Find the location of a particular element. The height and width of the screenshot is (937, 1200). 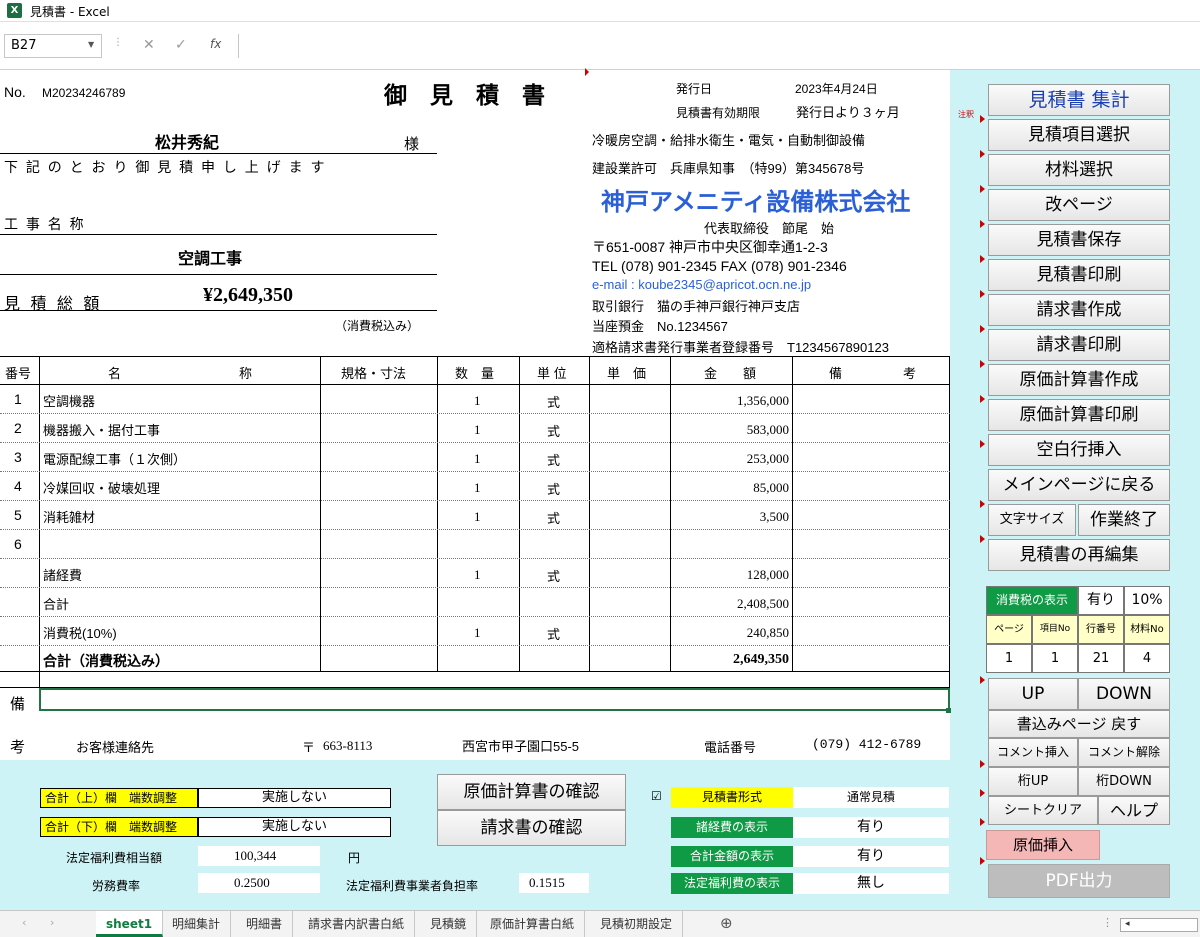

tab-invoice-blank: 請求書内訳書白紙 is located at coordinates (357, 924).